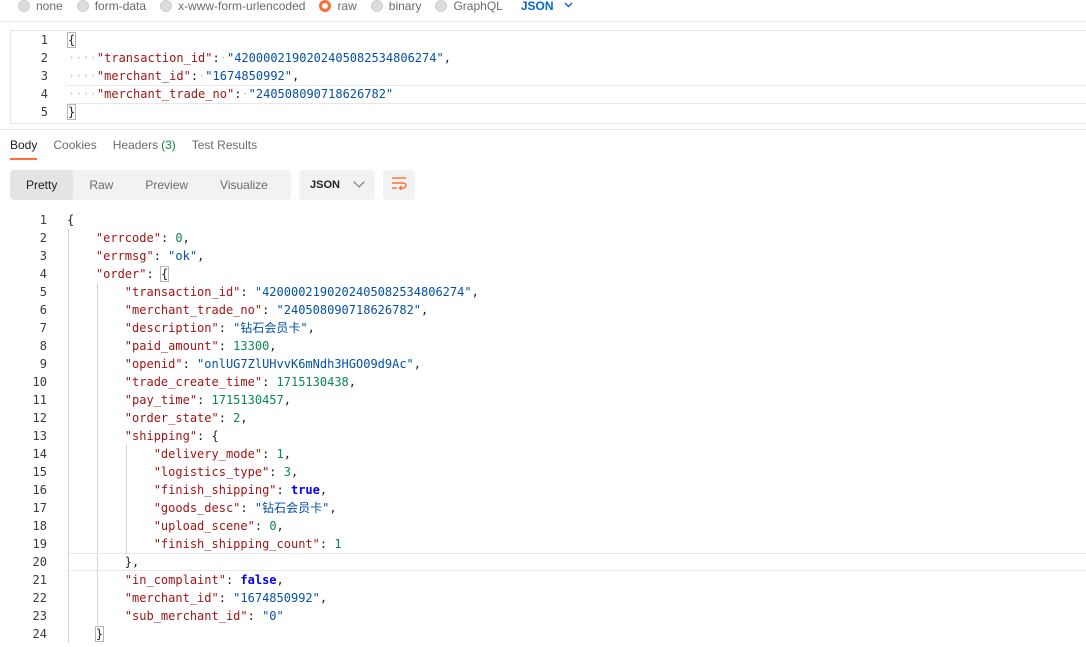 The width and height of the screenshot is (1086, 647). Describe the element at coordinates (39, 490) in the screenshot. I see `line-number: 16` at that location.